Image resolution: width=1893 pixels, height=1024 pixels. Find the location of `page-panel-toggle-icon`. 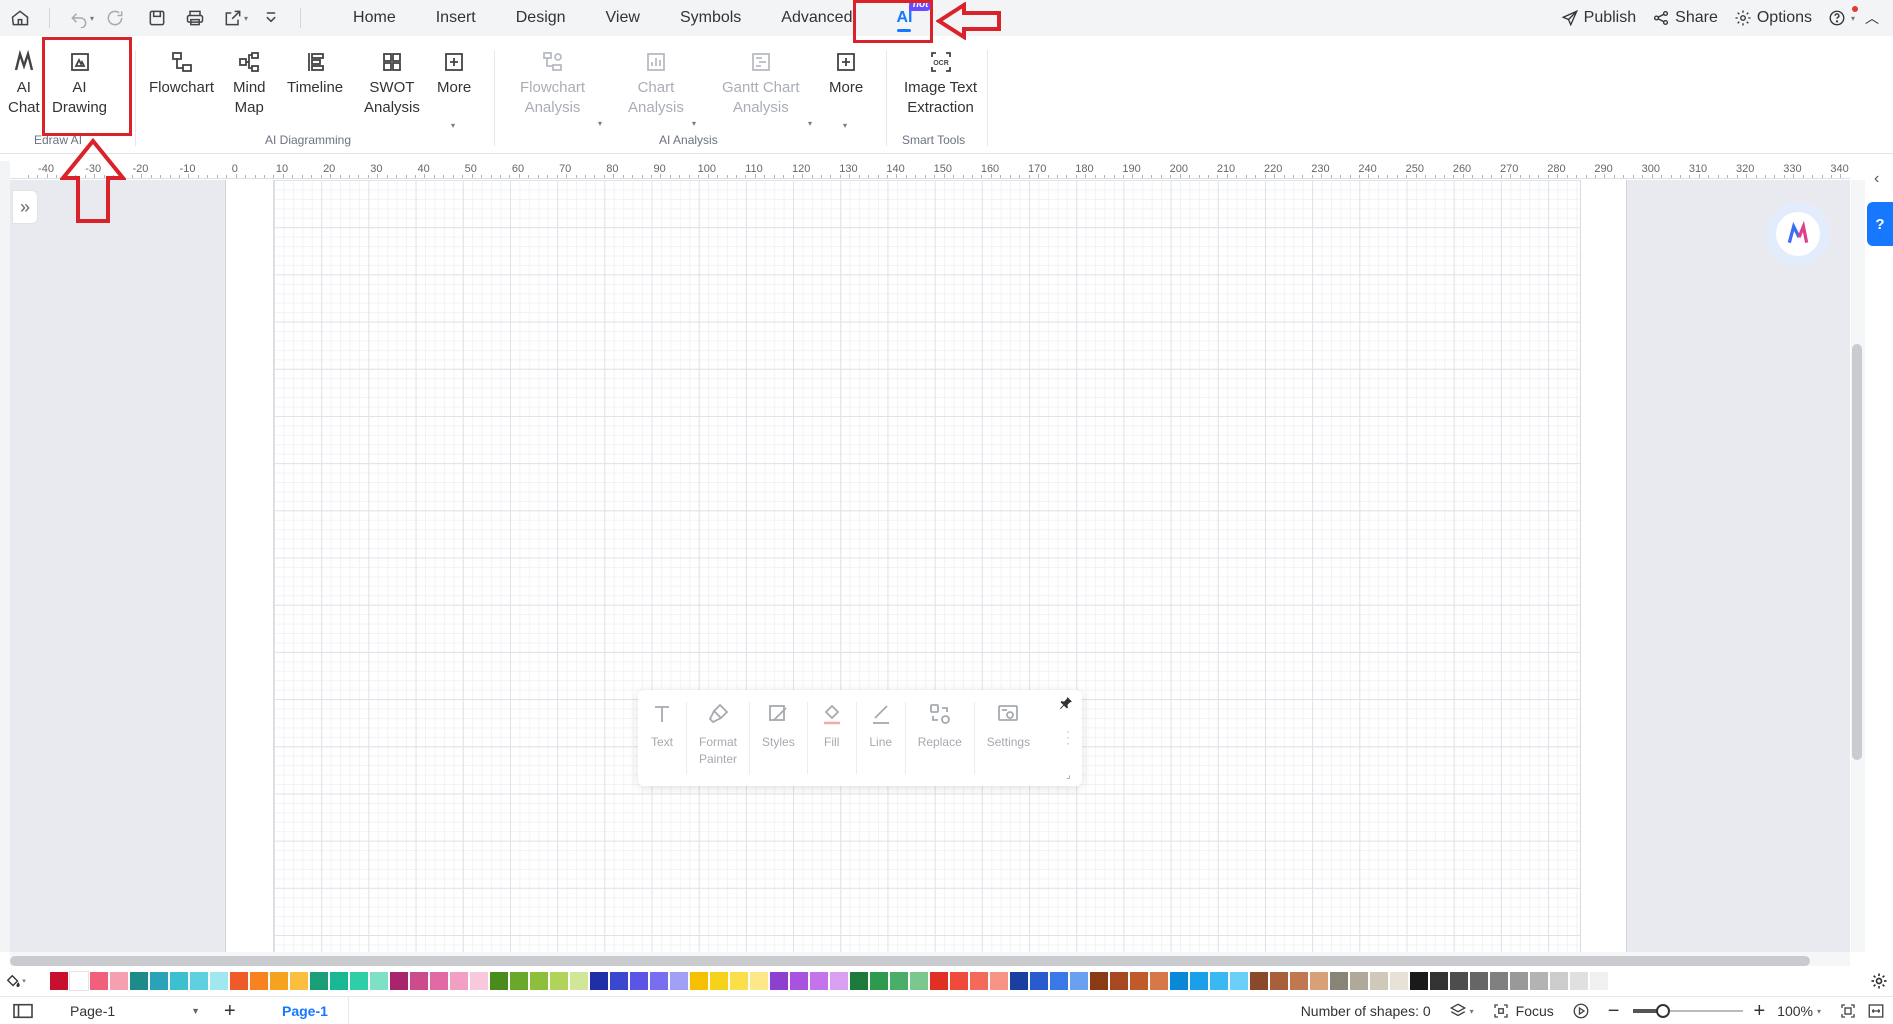

page-panel-toggle-icon is located at coordinates (23, 1012).